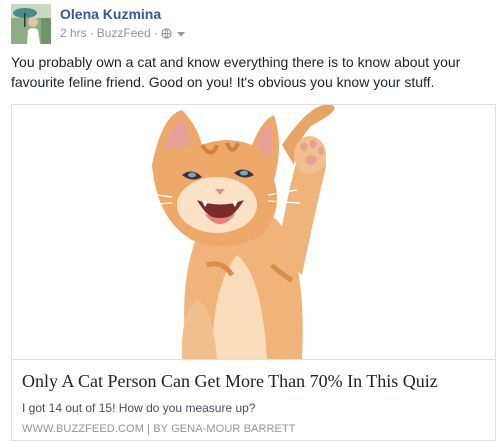 This screenshot has height=442, width=501. What do you see at coordinates (73, 33) in the screenshot?
I see `post-time: 2 hrs` at bounding box center [73, 33].